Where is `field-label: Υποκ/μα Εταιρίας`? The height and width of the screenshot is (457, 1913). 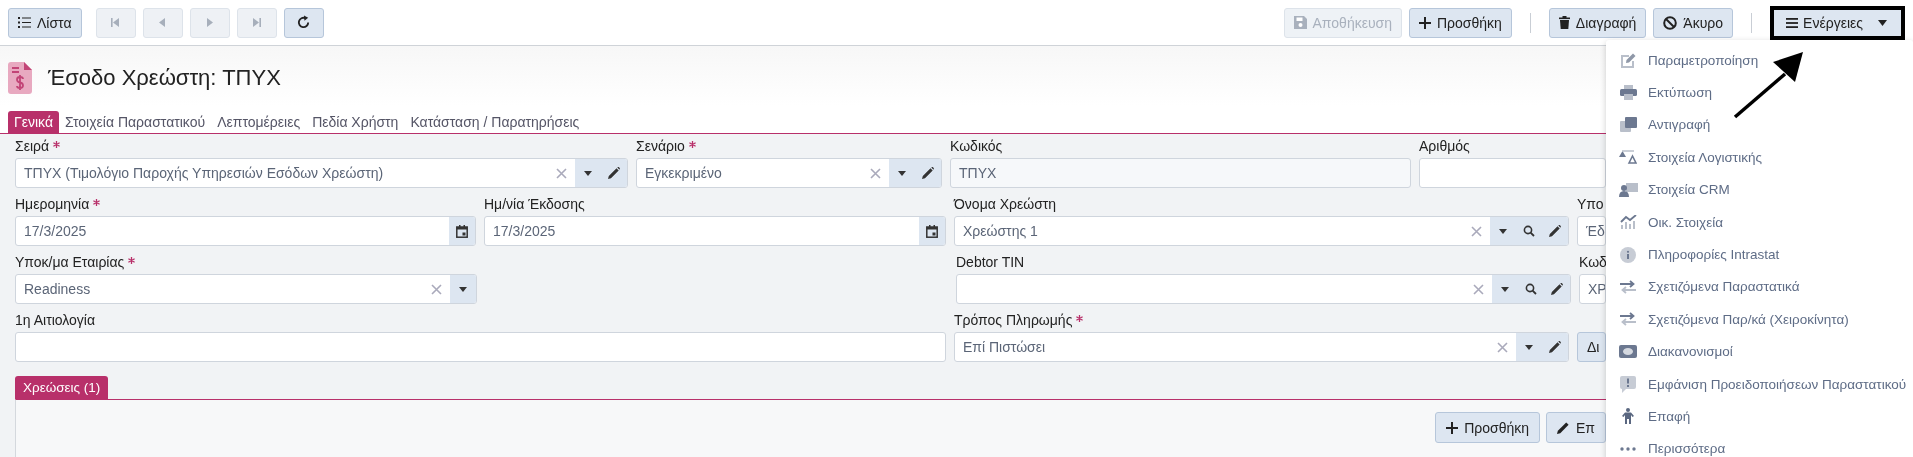
field-label: Υποκ/μα Εταιρίας is located at coordinates (70, 262).